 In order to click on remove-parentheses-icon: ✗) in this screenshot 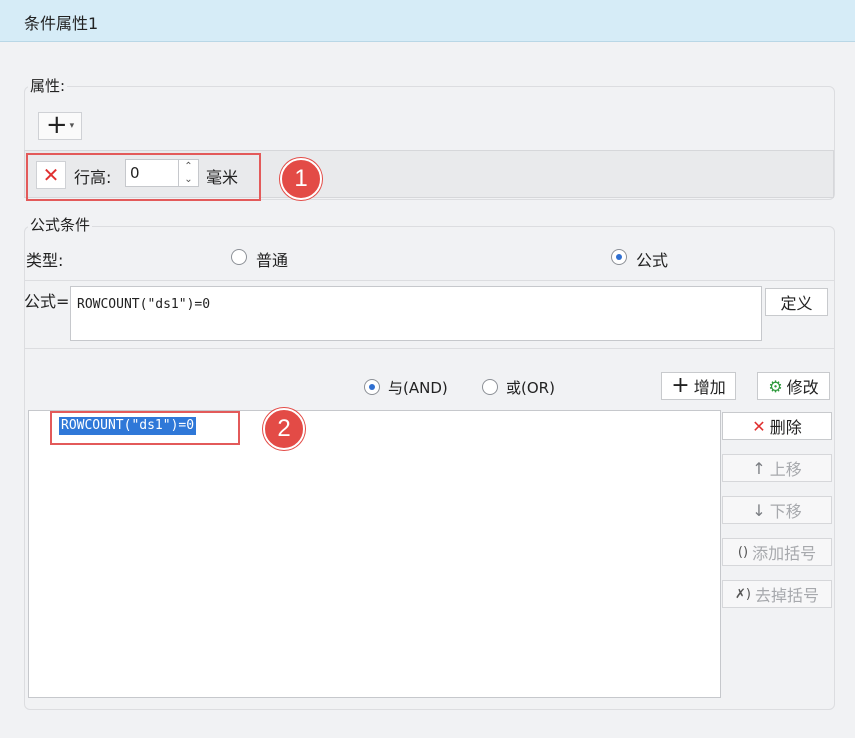, I will do `click(743, 594)`.